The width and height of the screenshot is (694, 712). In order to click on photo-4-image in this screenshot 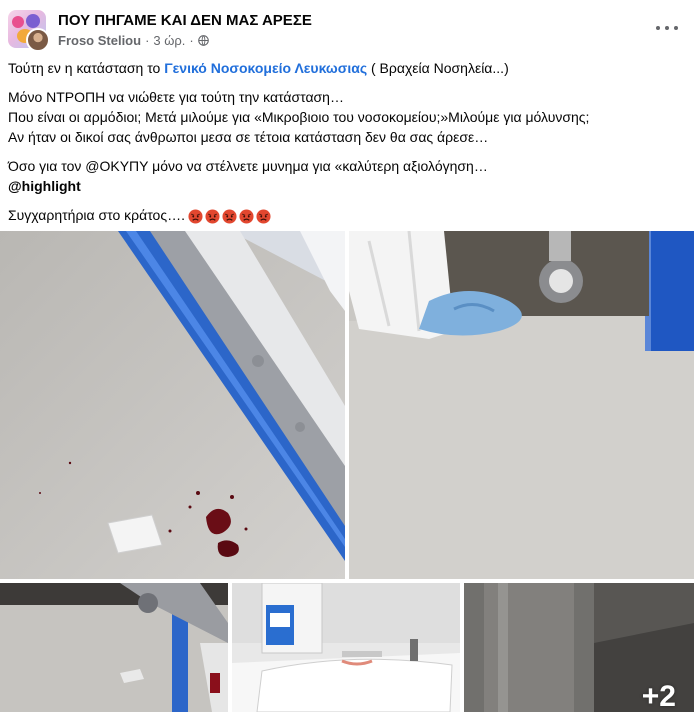, I will do `click(346, 647)`.